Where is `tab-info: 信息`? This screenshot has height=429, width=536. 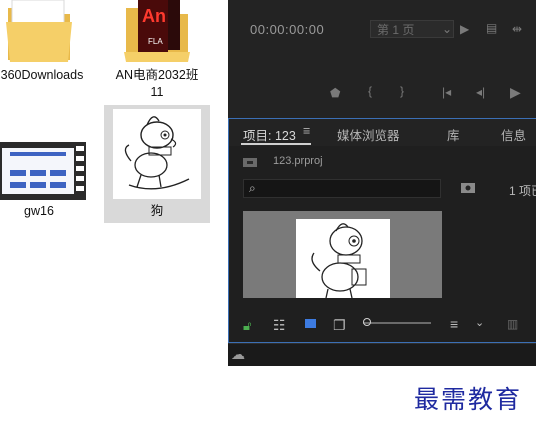
tab-info: 信息 is located at coordinates (513, 134).